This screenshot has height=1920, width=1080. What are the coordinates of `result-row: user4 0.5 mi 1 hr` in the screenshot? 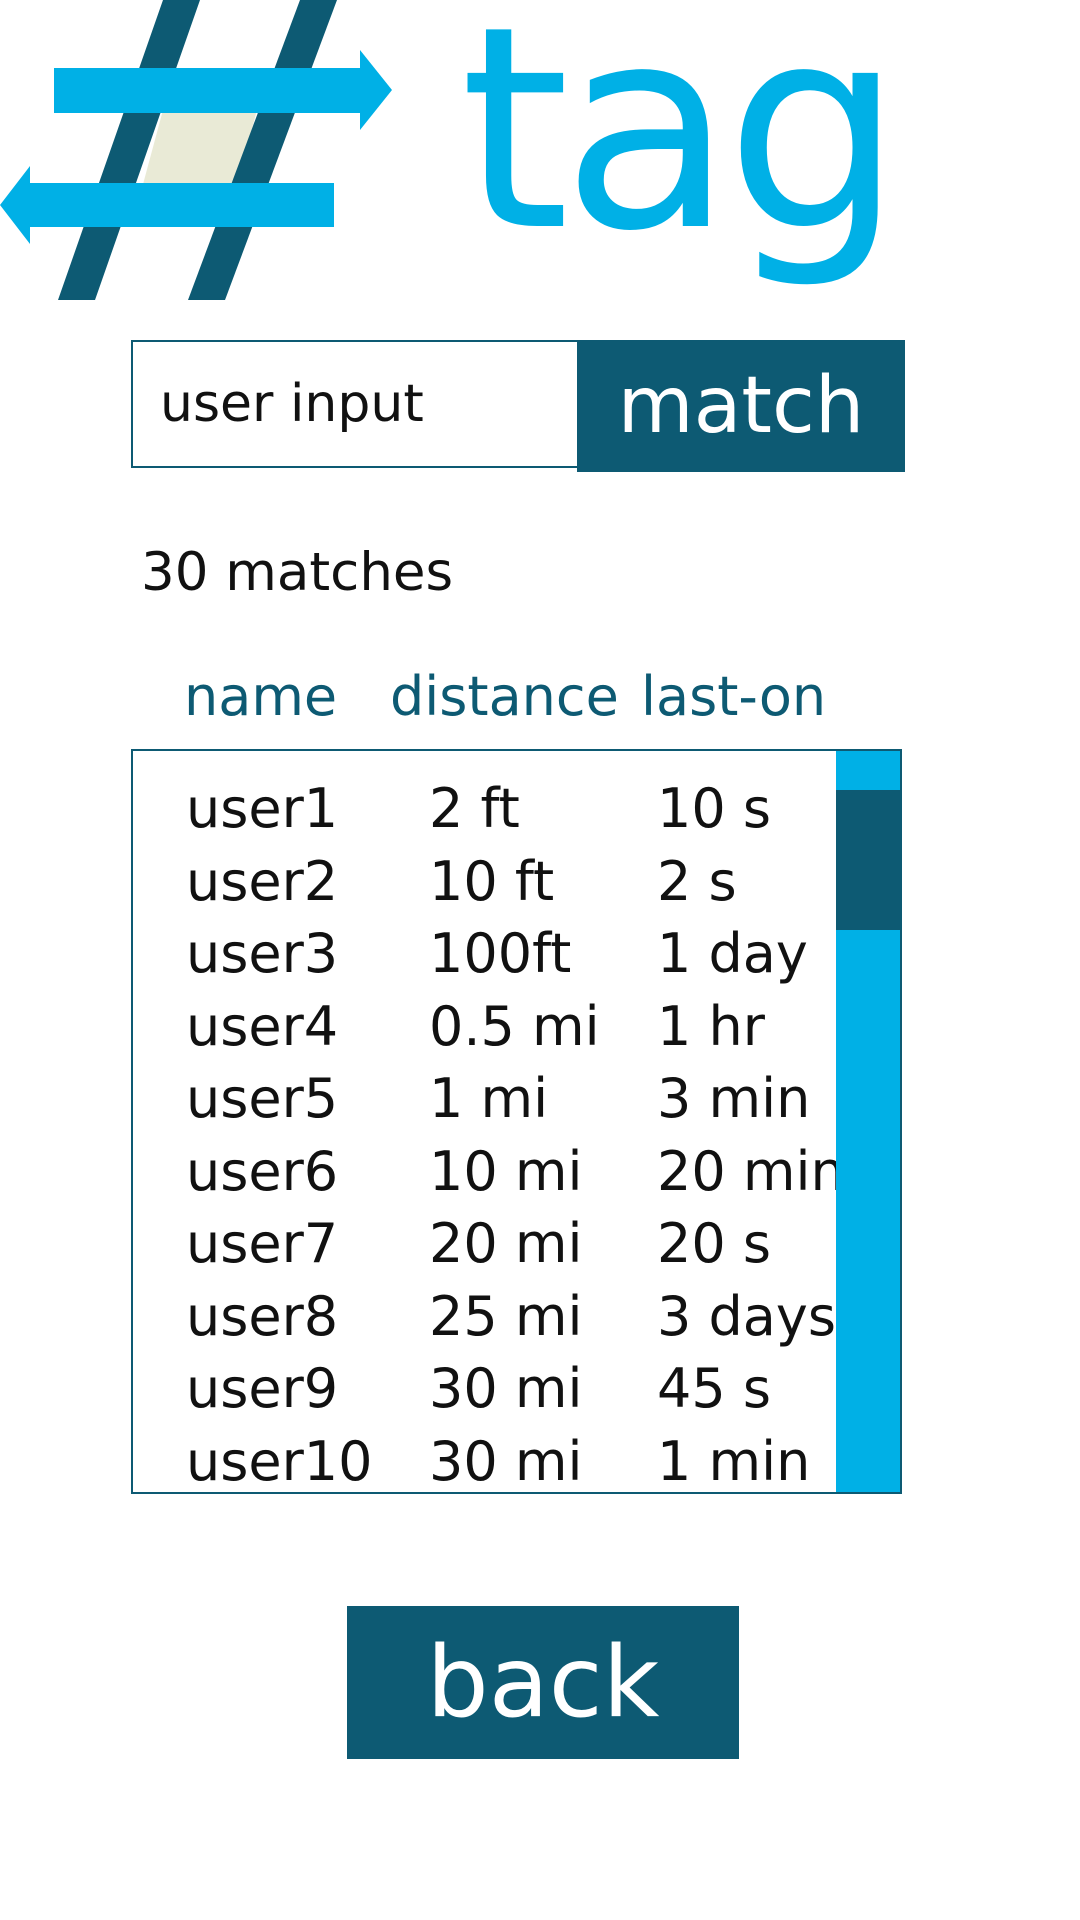 It's located at (483, 1027).